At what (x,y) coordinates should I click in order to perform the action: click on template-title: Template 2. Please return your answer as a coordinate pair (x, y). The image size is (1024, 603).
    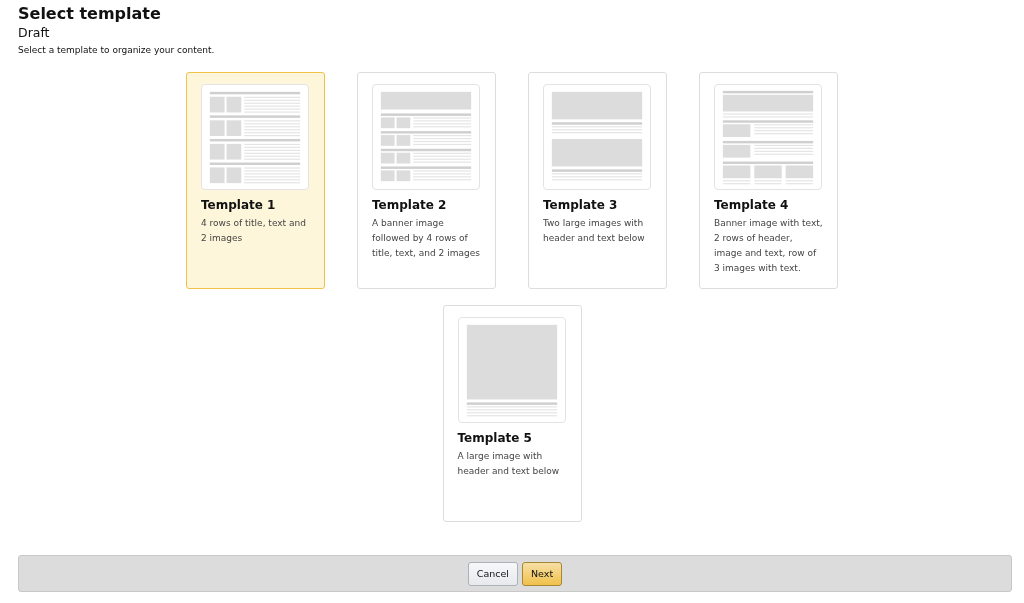
    Looking at the image, I should click on (410, 205).